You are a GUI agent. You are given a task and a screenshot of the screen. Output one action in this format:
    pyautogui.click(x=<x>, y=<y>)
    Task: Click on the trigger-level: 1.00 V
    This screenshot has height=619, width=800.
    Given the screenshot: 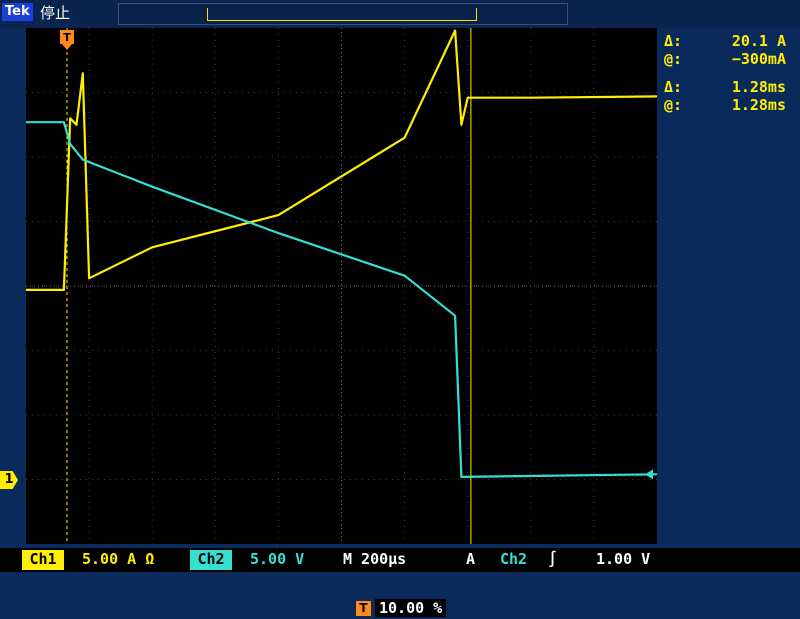 What is the action you would take?
    pyautogui.click(x=623, y=559)
    